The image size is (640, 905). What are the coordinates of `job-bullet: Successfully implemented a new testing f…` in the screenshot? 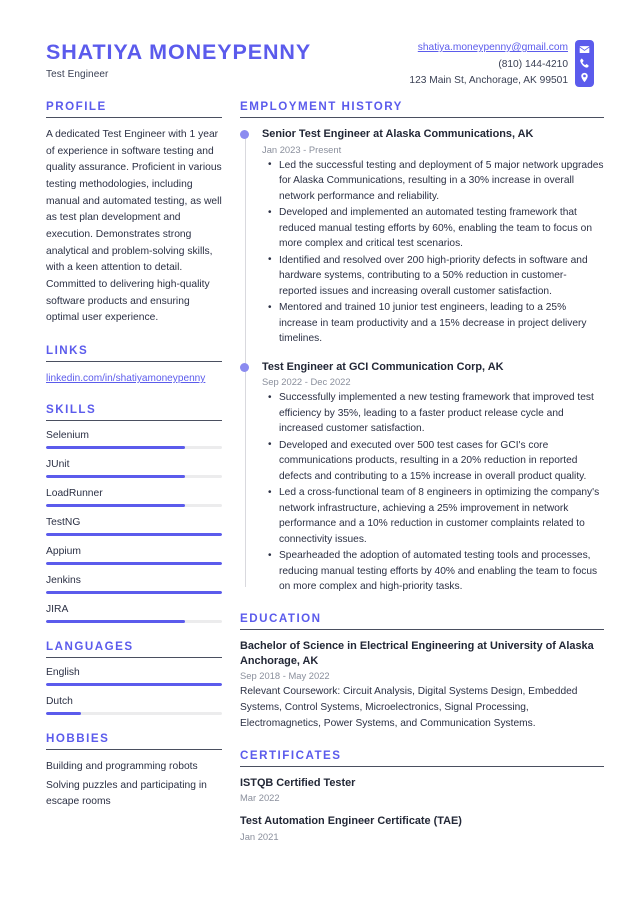 It's located at (436, 413).